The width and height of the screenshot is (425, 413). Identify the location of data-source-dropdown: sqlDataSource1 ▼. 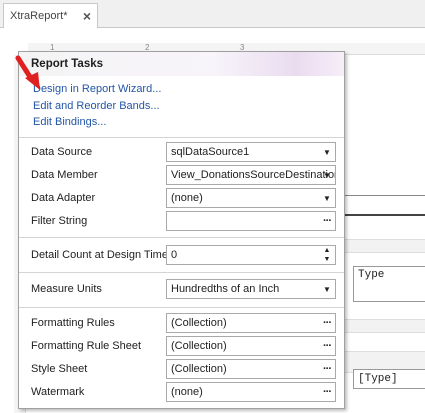
(251, 152).